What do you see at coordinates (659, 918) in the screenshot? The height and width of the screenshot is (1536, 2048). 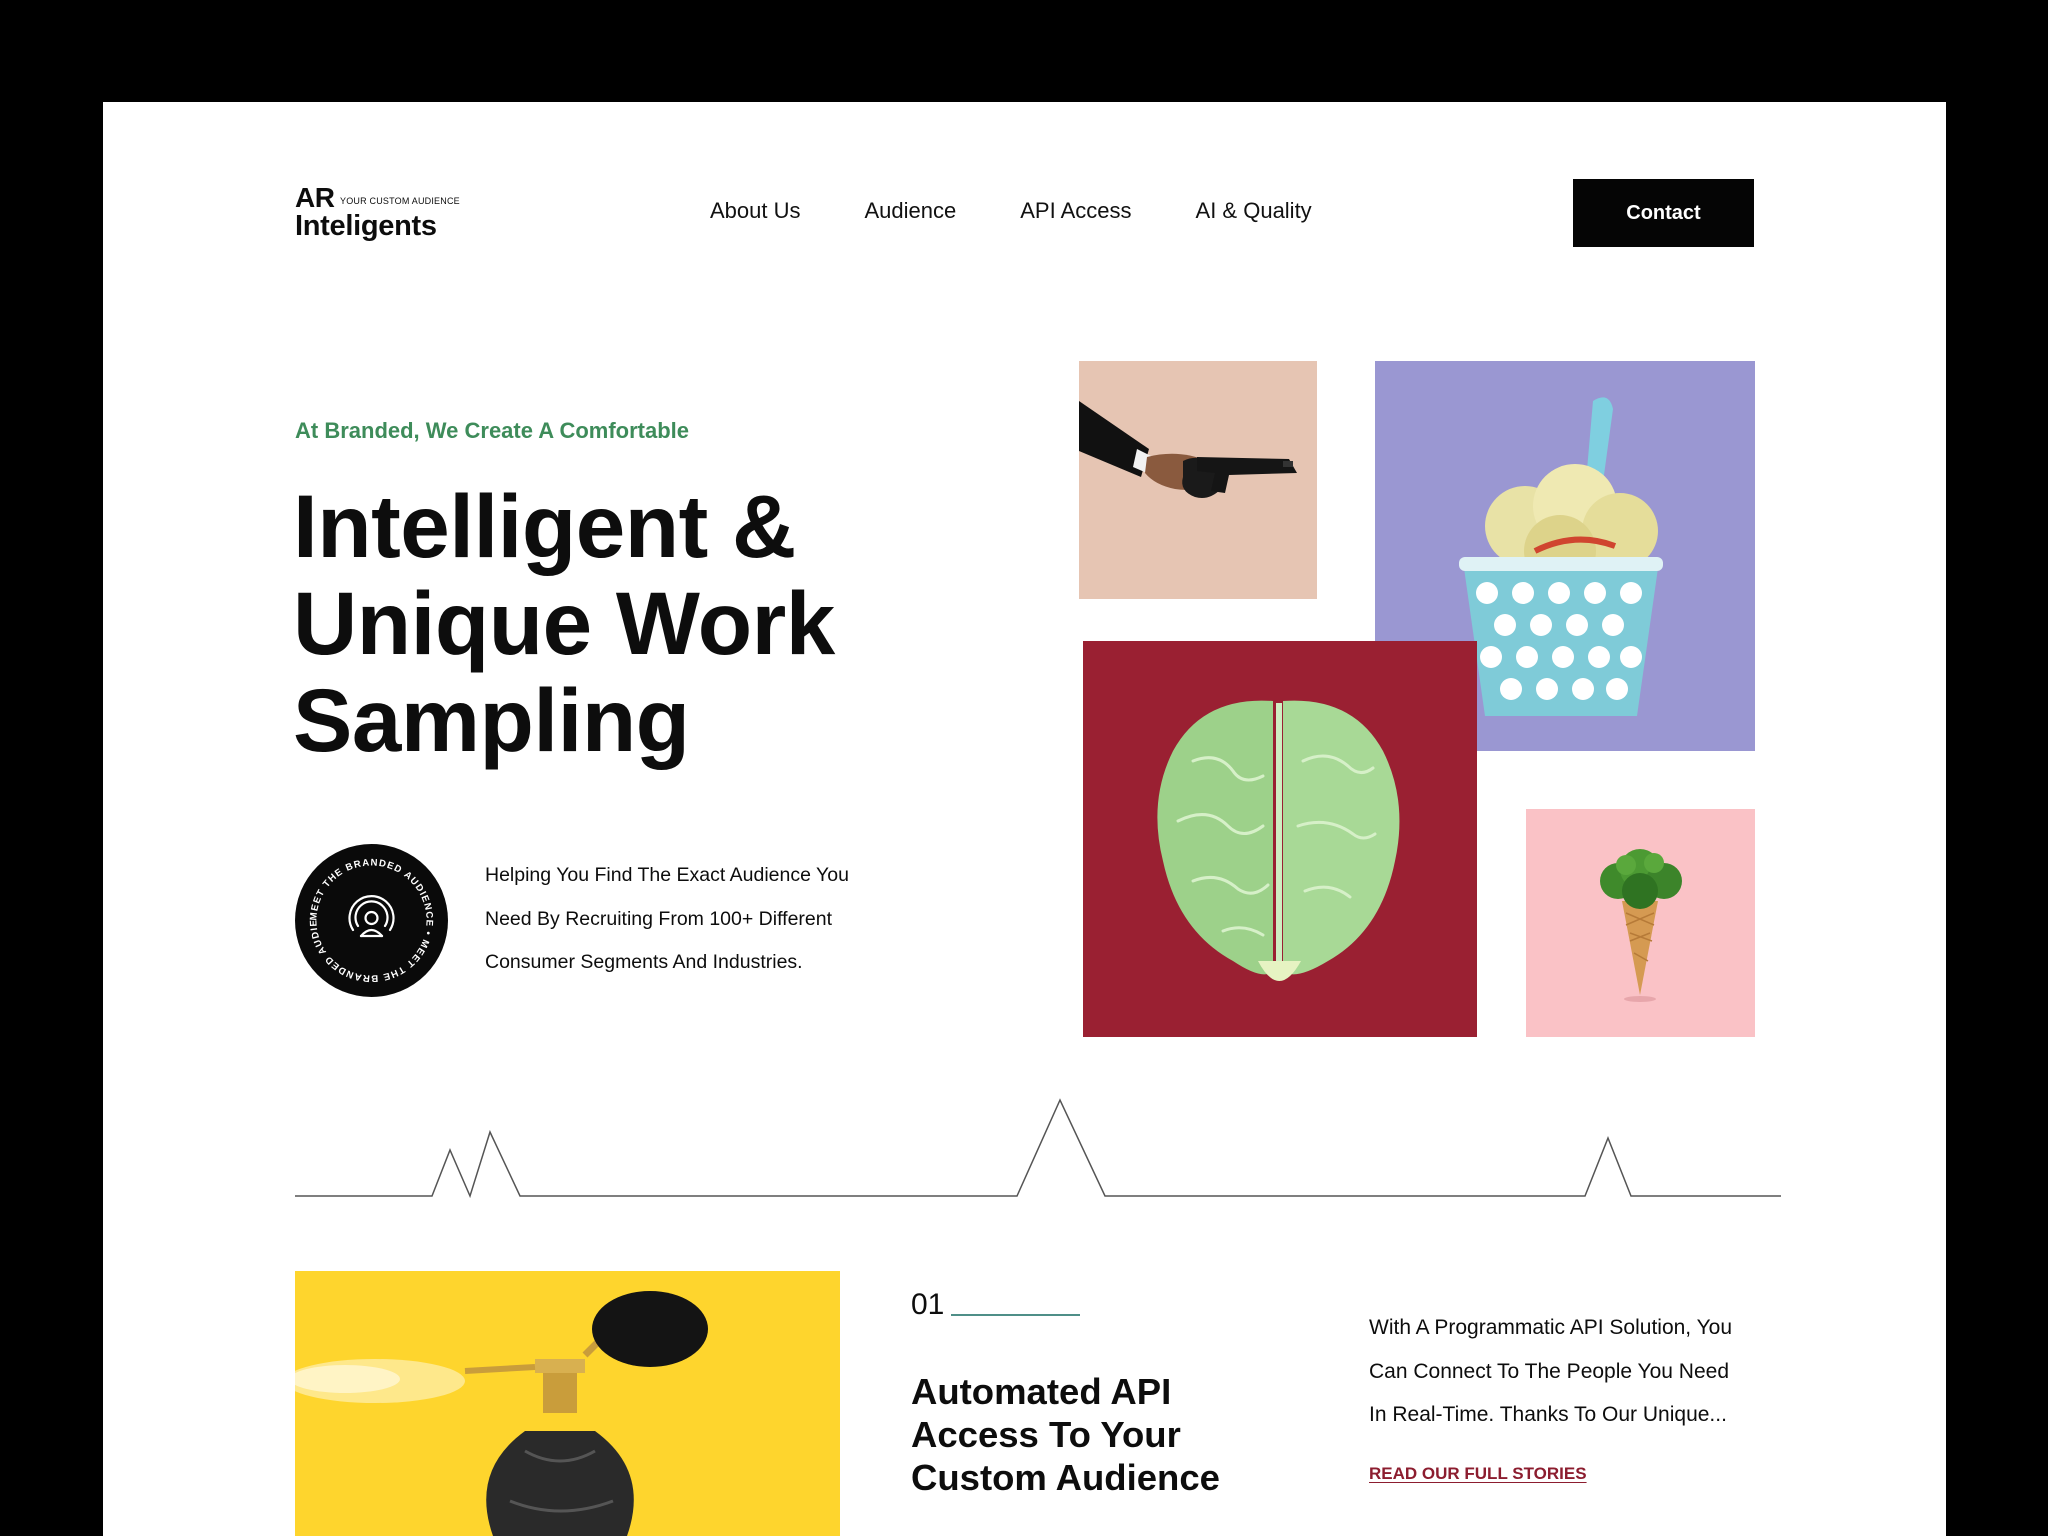 I see `hero-description-line: Need By Recruiting From 100+ Different` at bounding box center [659, 918].